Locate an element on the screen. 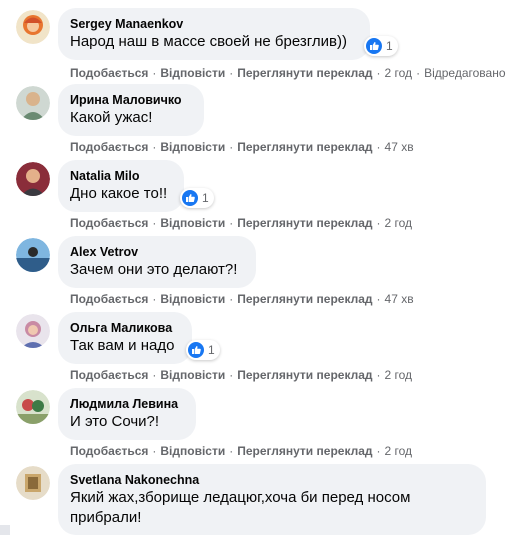 The height and width of the screenshot is (535, 529). comment-bubble: Ольга Маликова Так вам и надо is located at coordinates (125, 338).